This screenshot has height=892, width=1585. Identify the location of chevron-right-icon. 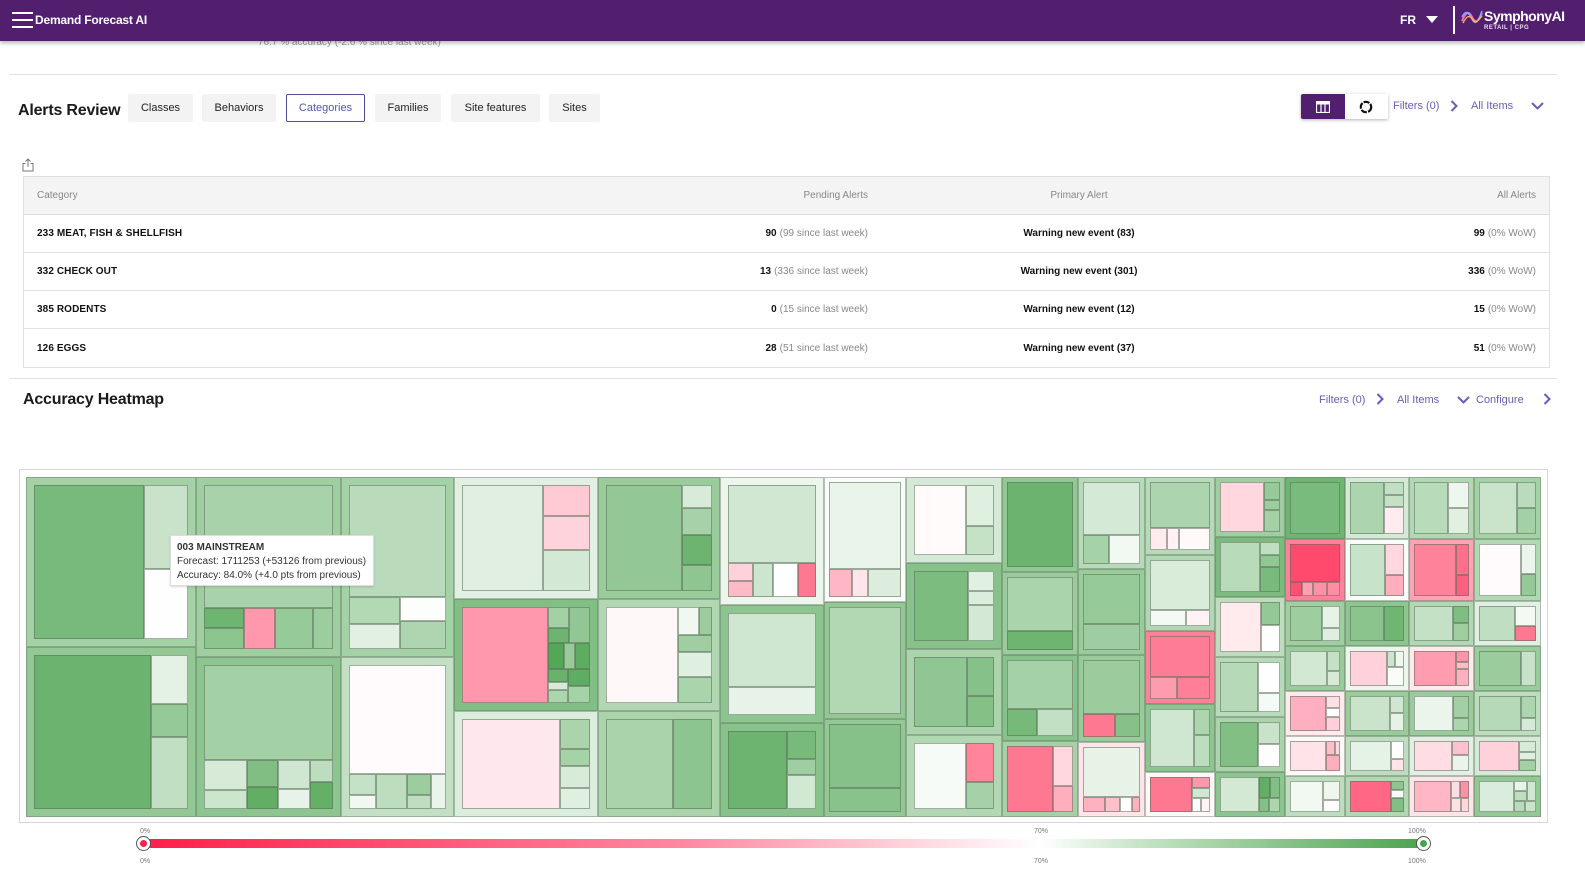
(1454, 106).